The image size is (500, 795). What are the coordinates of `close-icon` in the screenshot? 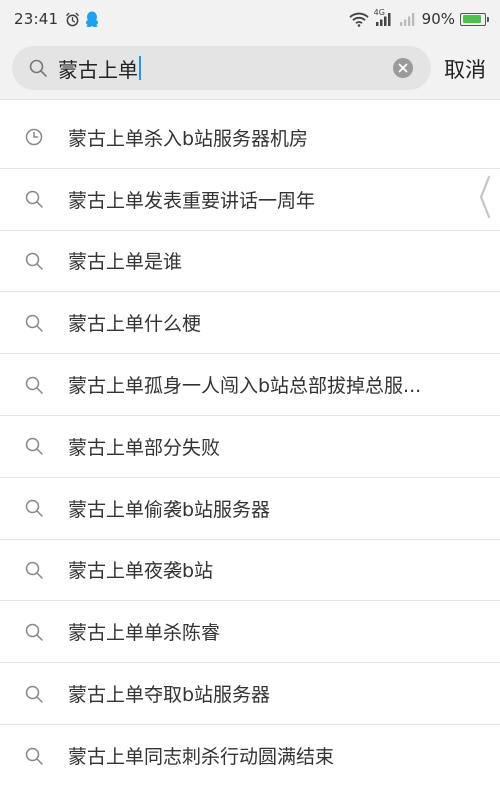 It's located at (403, 68).